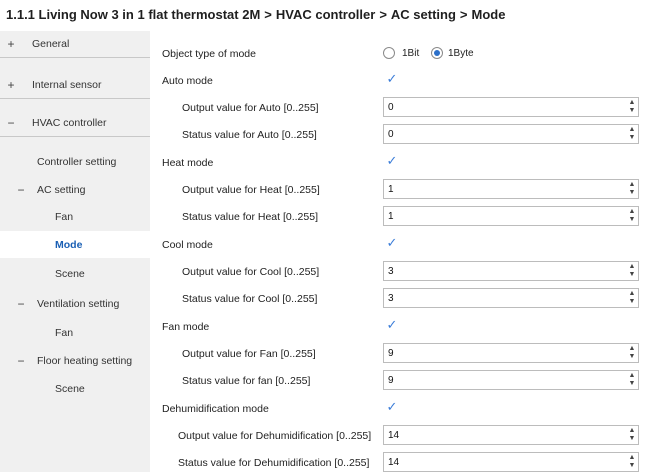 This screenshot has width=645, height=472. Describe the element at coordinates (511, 462) in the screenshot. I see `dehumidification-status-input: 14 ▲ ▼` at that location.